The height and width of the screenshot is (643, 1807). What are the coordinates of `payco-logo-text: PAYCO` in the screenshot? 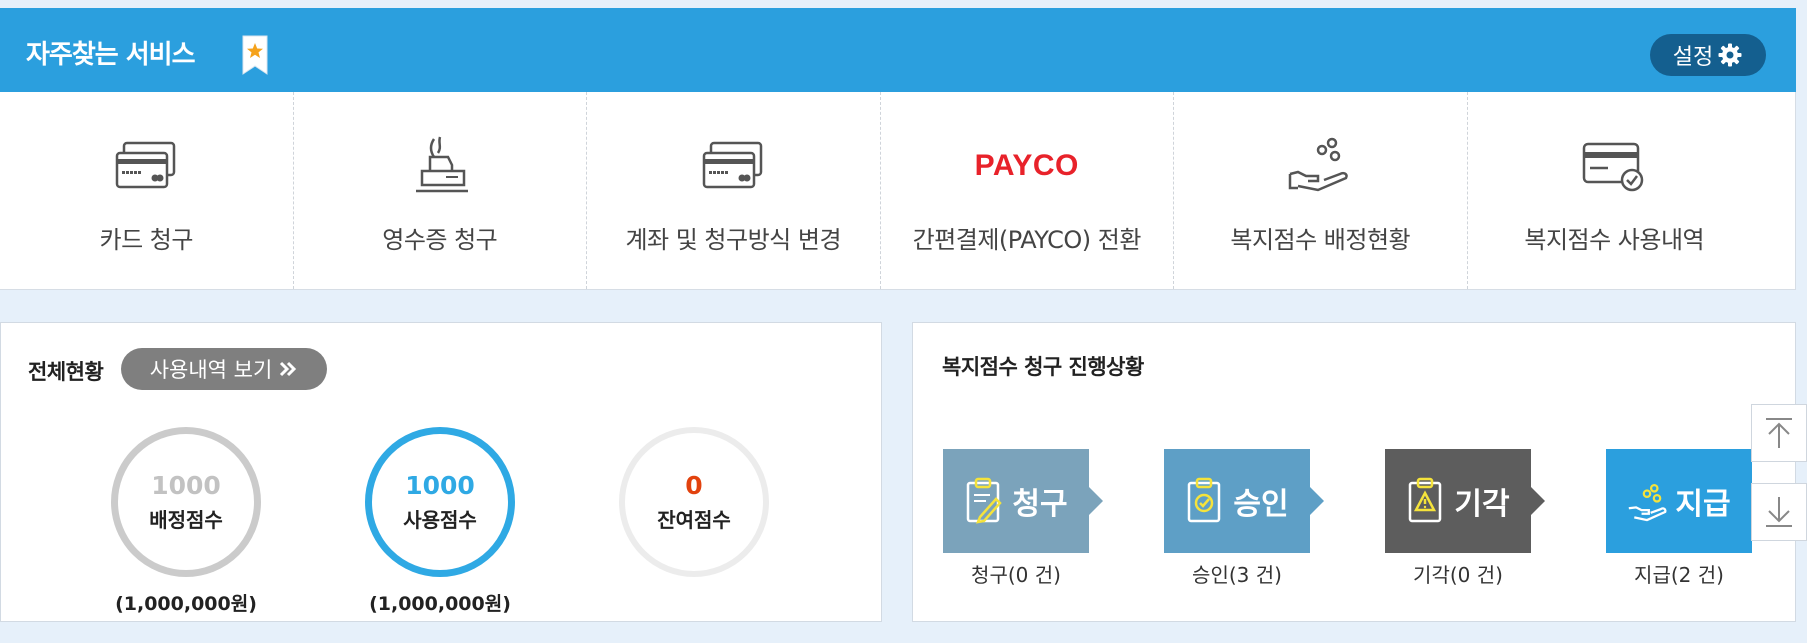 It's located at (1026, 165).